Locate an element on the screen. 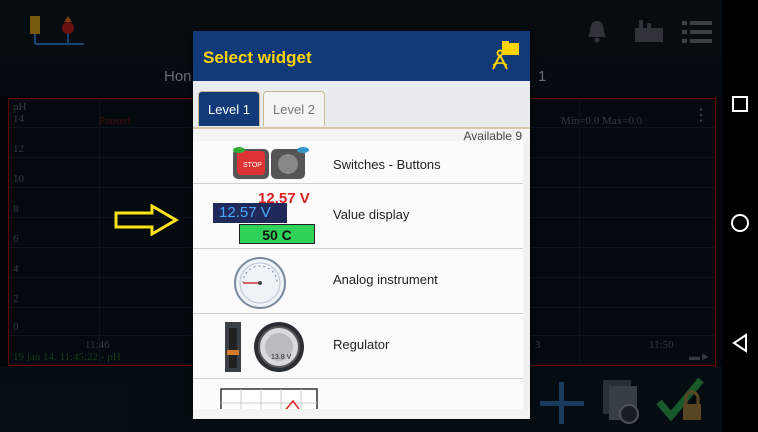 The image size is (758, 432). list-item-analog-instrument: Analog instrument is located at coordinates (358, 281).